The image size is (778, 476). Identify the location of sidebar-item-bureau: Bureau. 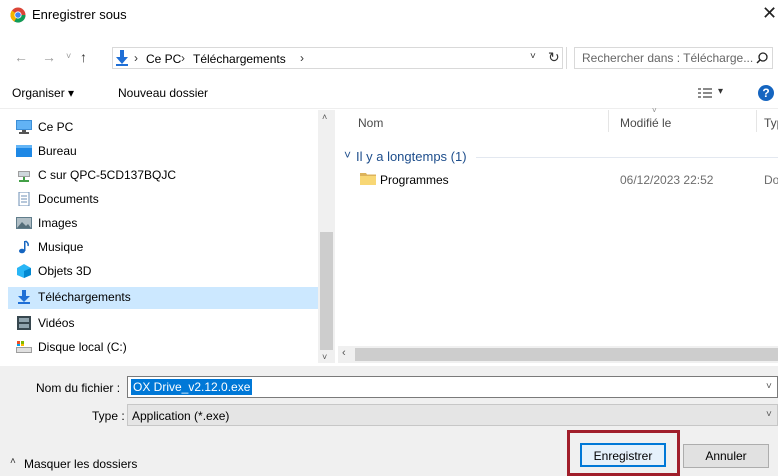
(166, 152).